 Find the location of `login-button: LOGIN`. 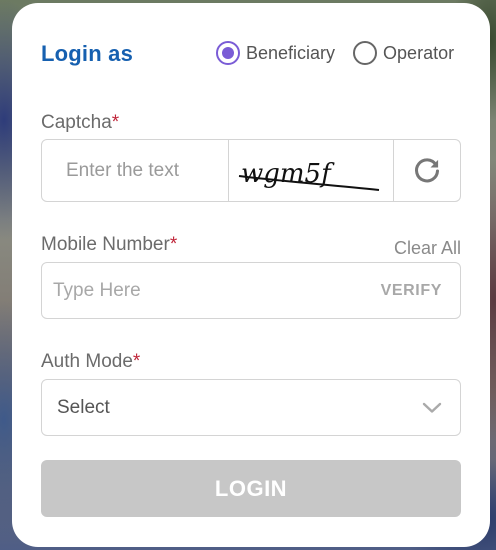

login-button: LOGIN is located at coordinates (251, 488).